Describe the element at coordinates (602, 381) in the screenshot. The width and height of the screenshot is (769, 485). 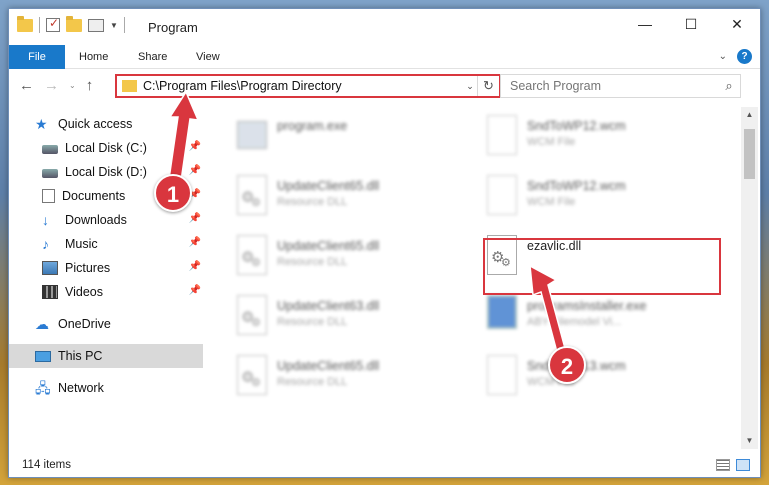
I see `file-item: SndToWP13.wcm WCM File` at that location.